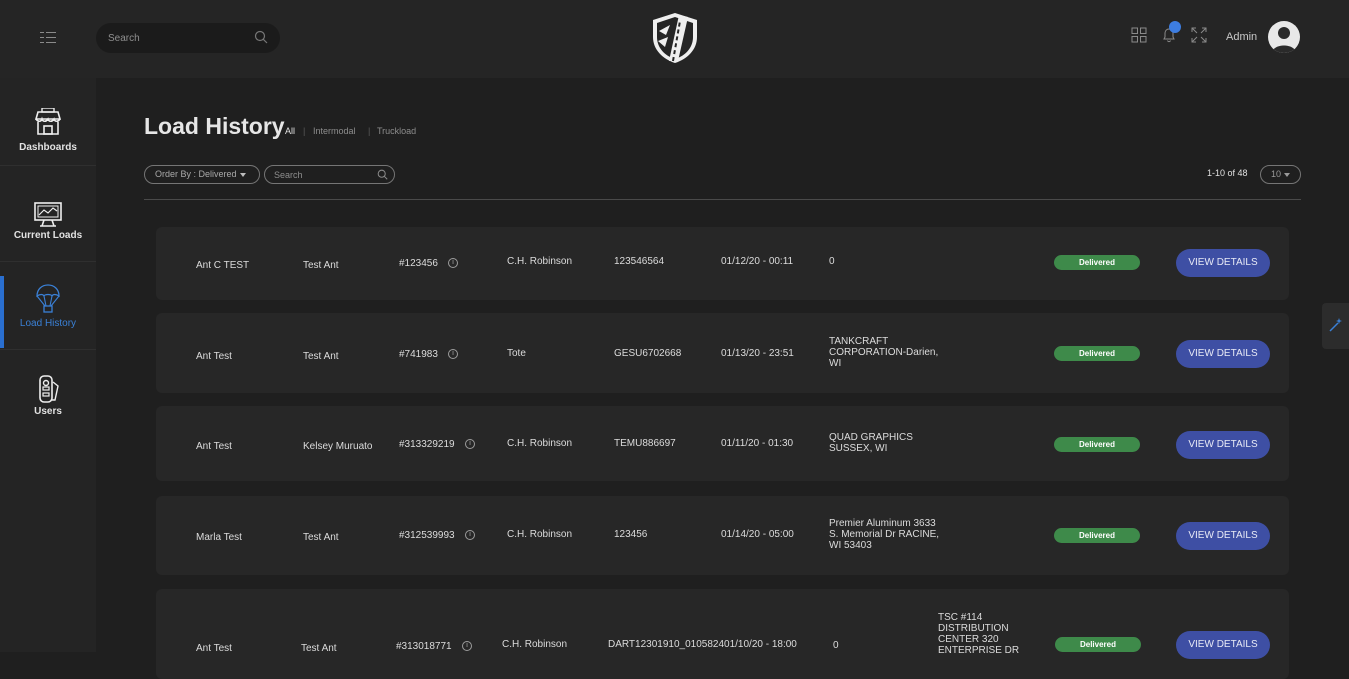 The height and width of the screenshot is (679, 1349). I want to click on reference-number: DART12301910_010582401/10/20 - 18:00, so click(702, 644).